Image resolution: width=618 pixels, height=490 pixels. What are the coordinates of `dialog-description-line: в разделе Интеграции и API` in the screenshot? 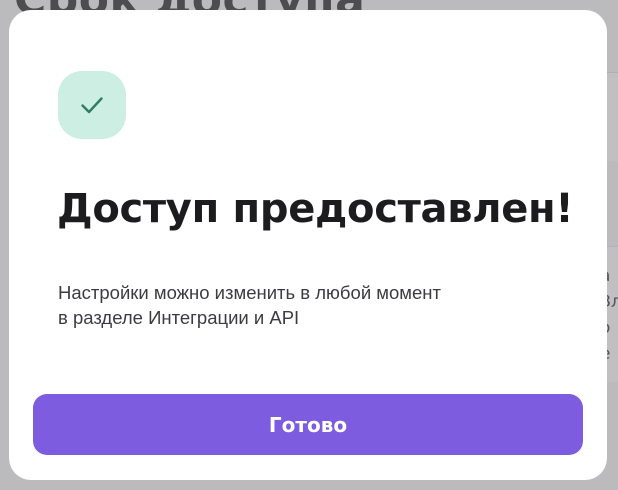 It's located at (179, 317).